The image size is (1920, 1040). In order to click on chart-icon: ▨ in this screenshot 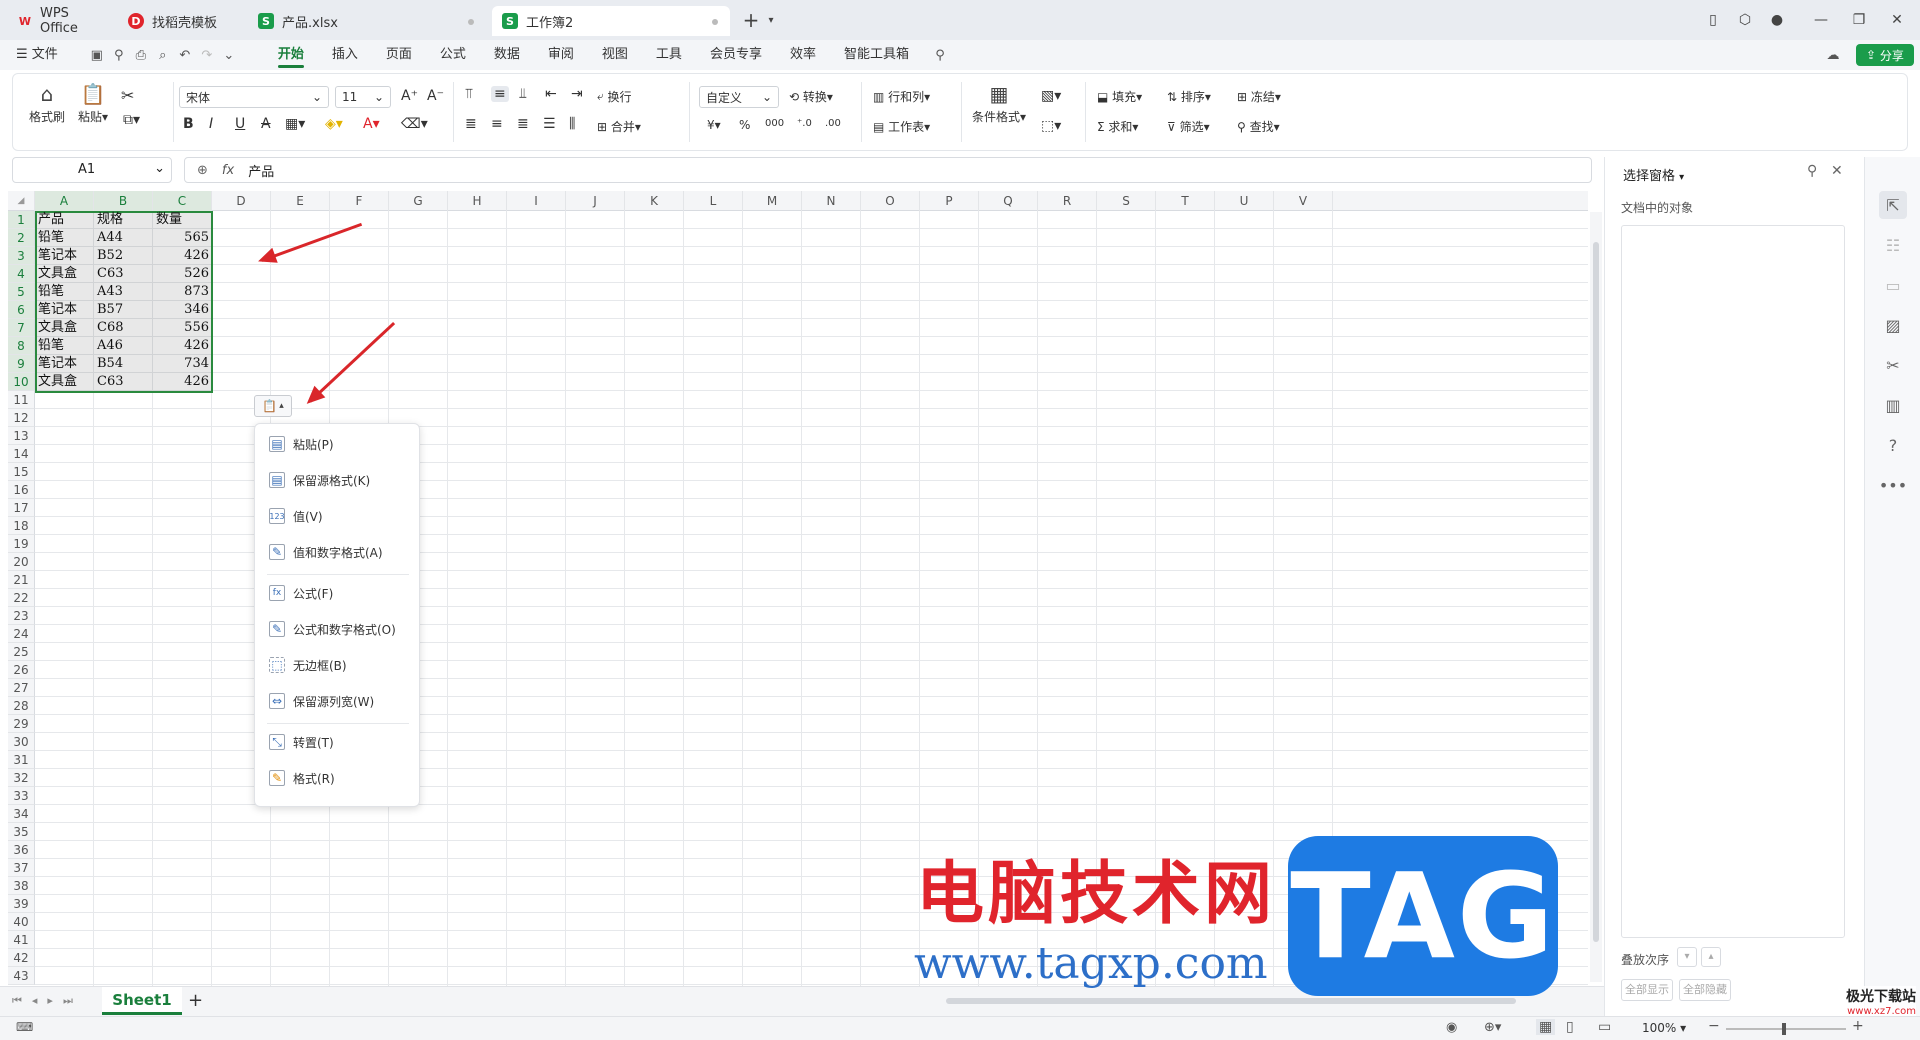, I will do `click(1893, 325)`.